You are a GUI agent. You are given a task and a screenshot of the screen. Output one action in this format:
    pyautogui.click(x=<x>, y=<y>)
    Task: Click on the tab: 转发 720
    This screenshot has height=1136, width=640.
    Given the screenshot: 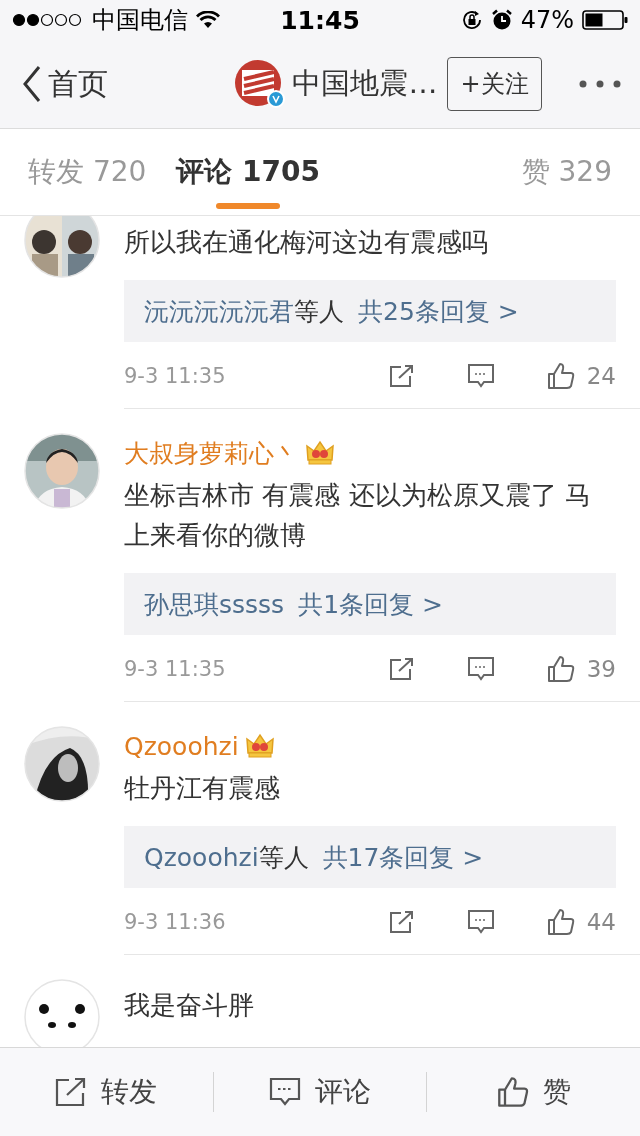 What is the action you would take?
    pyautogui.click(x=87, y=172)
    